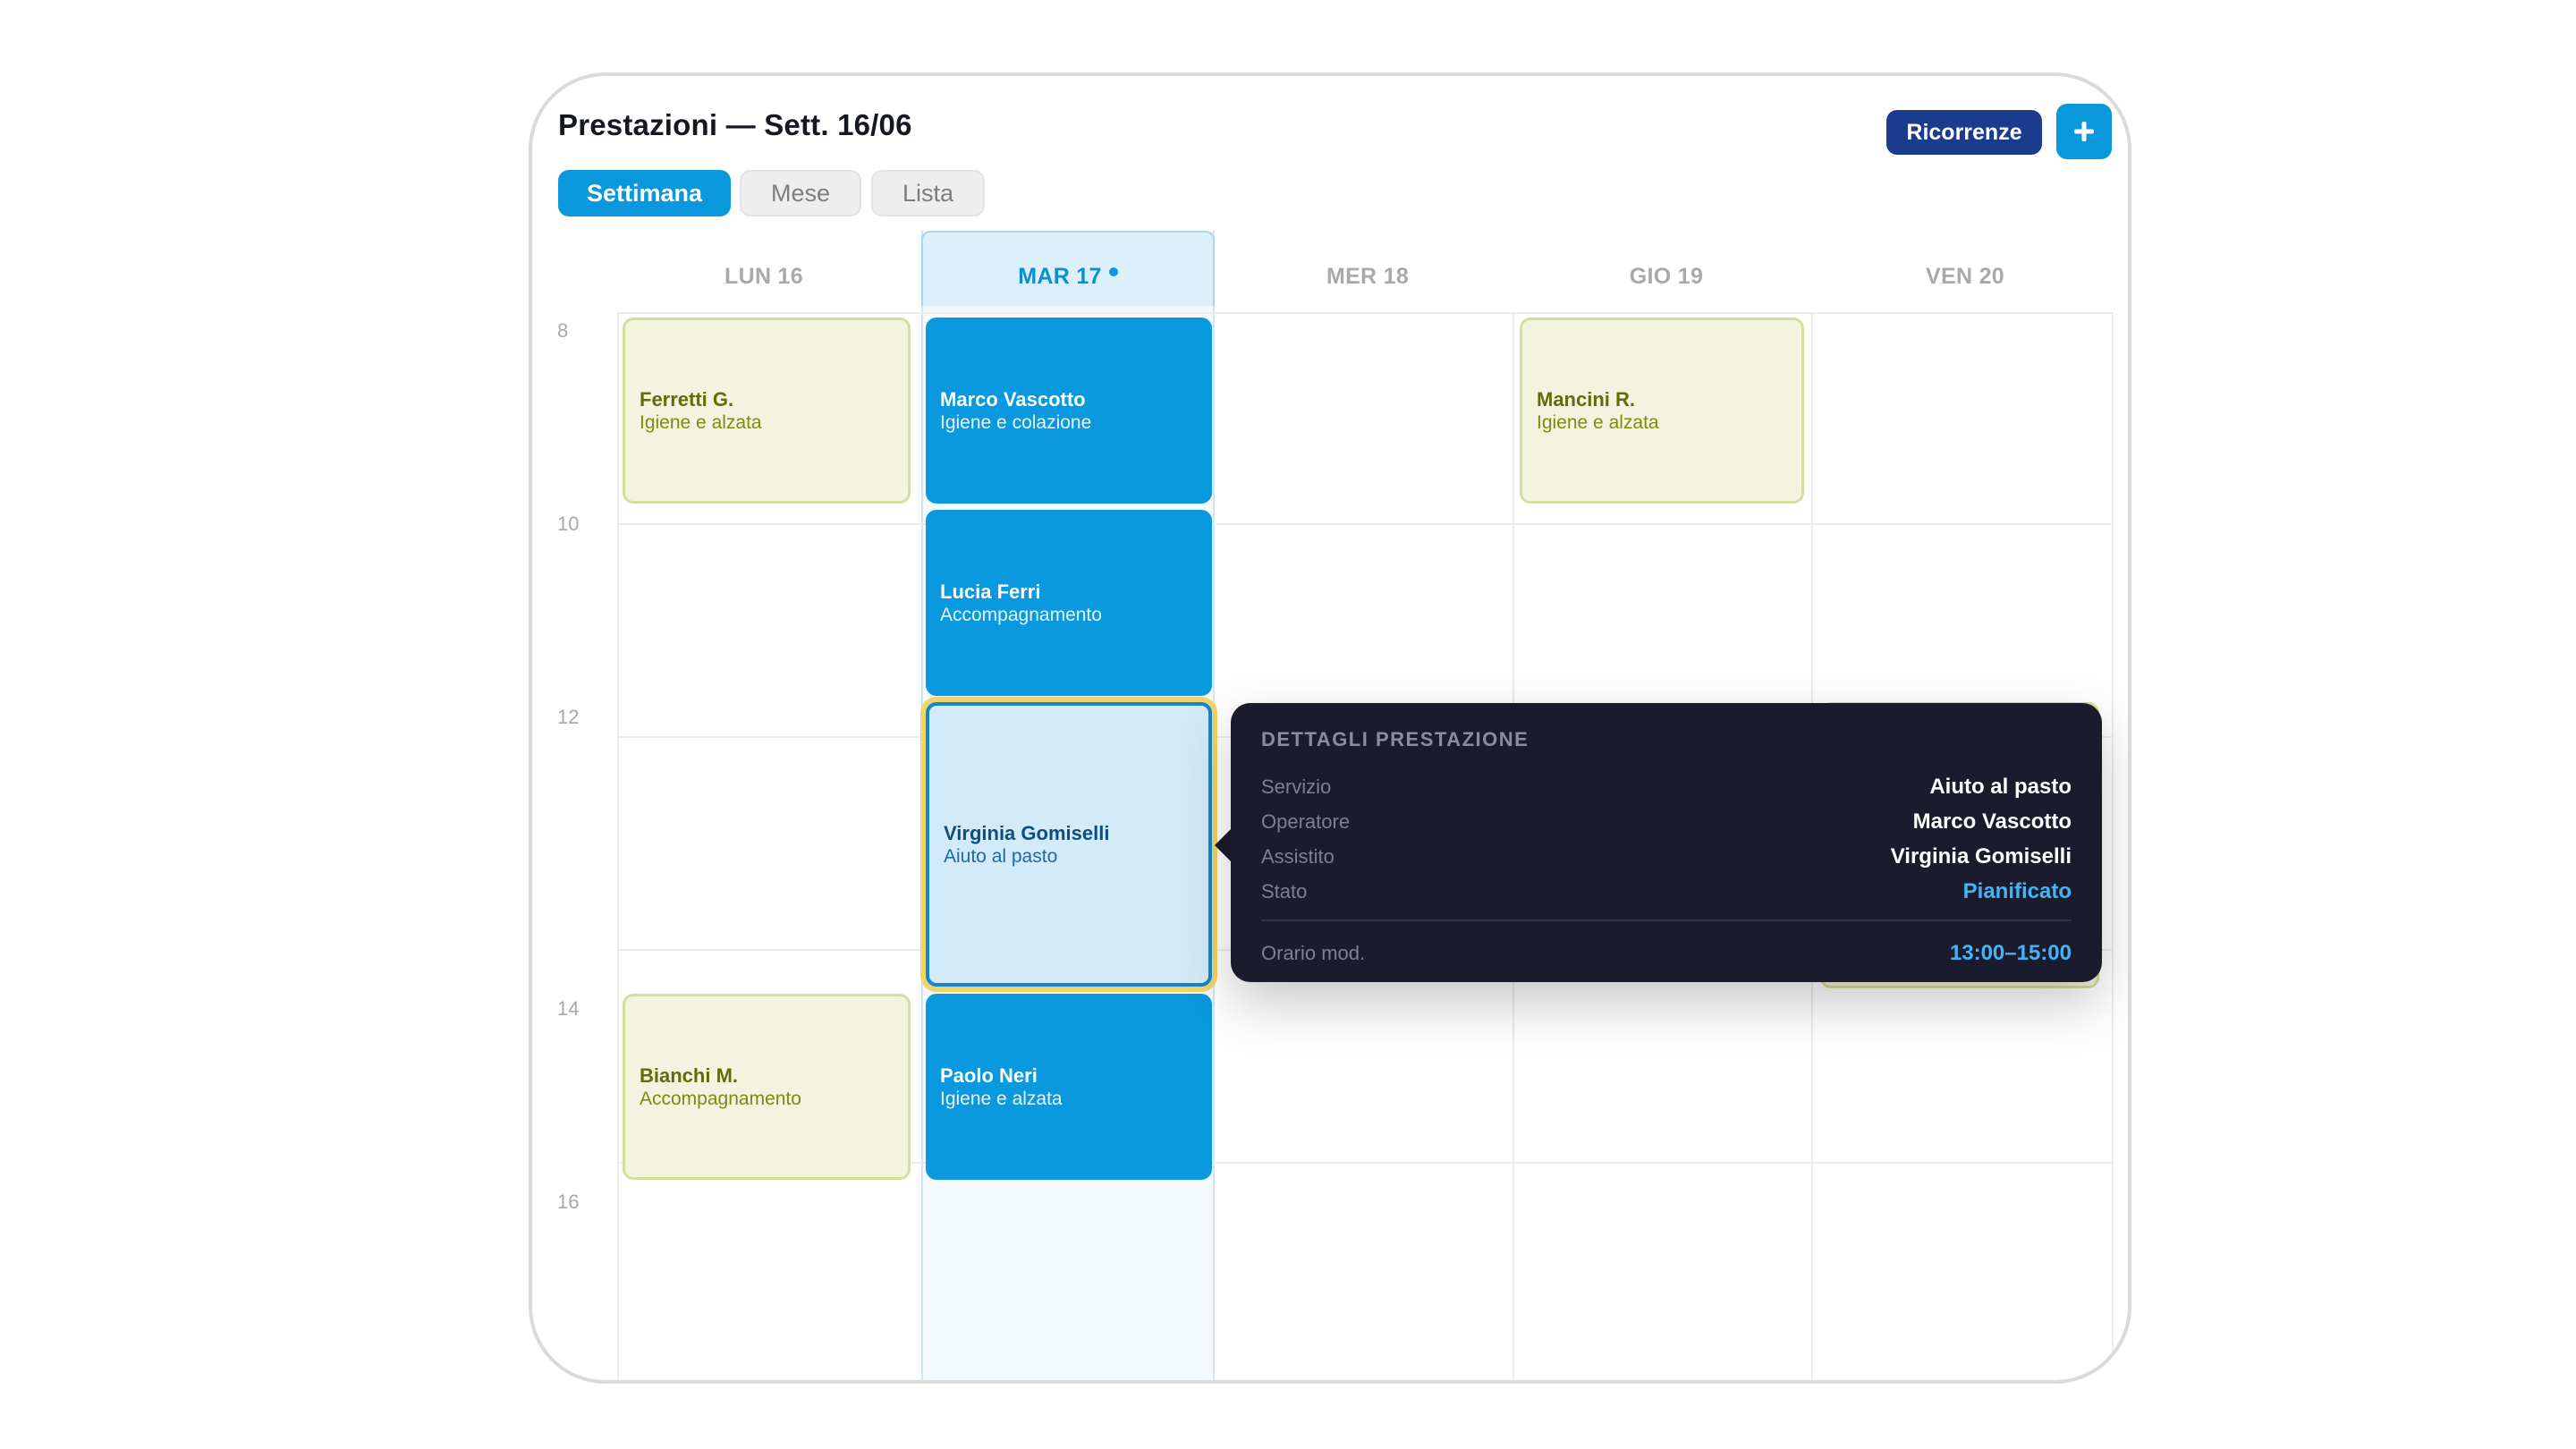  I want to click on hour-label: 16, so click(568, 1202).